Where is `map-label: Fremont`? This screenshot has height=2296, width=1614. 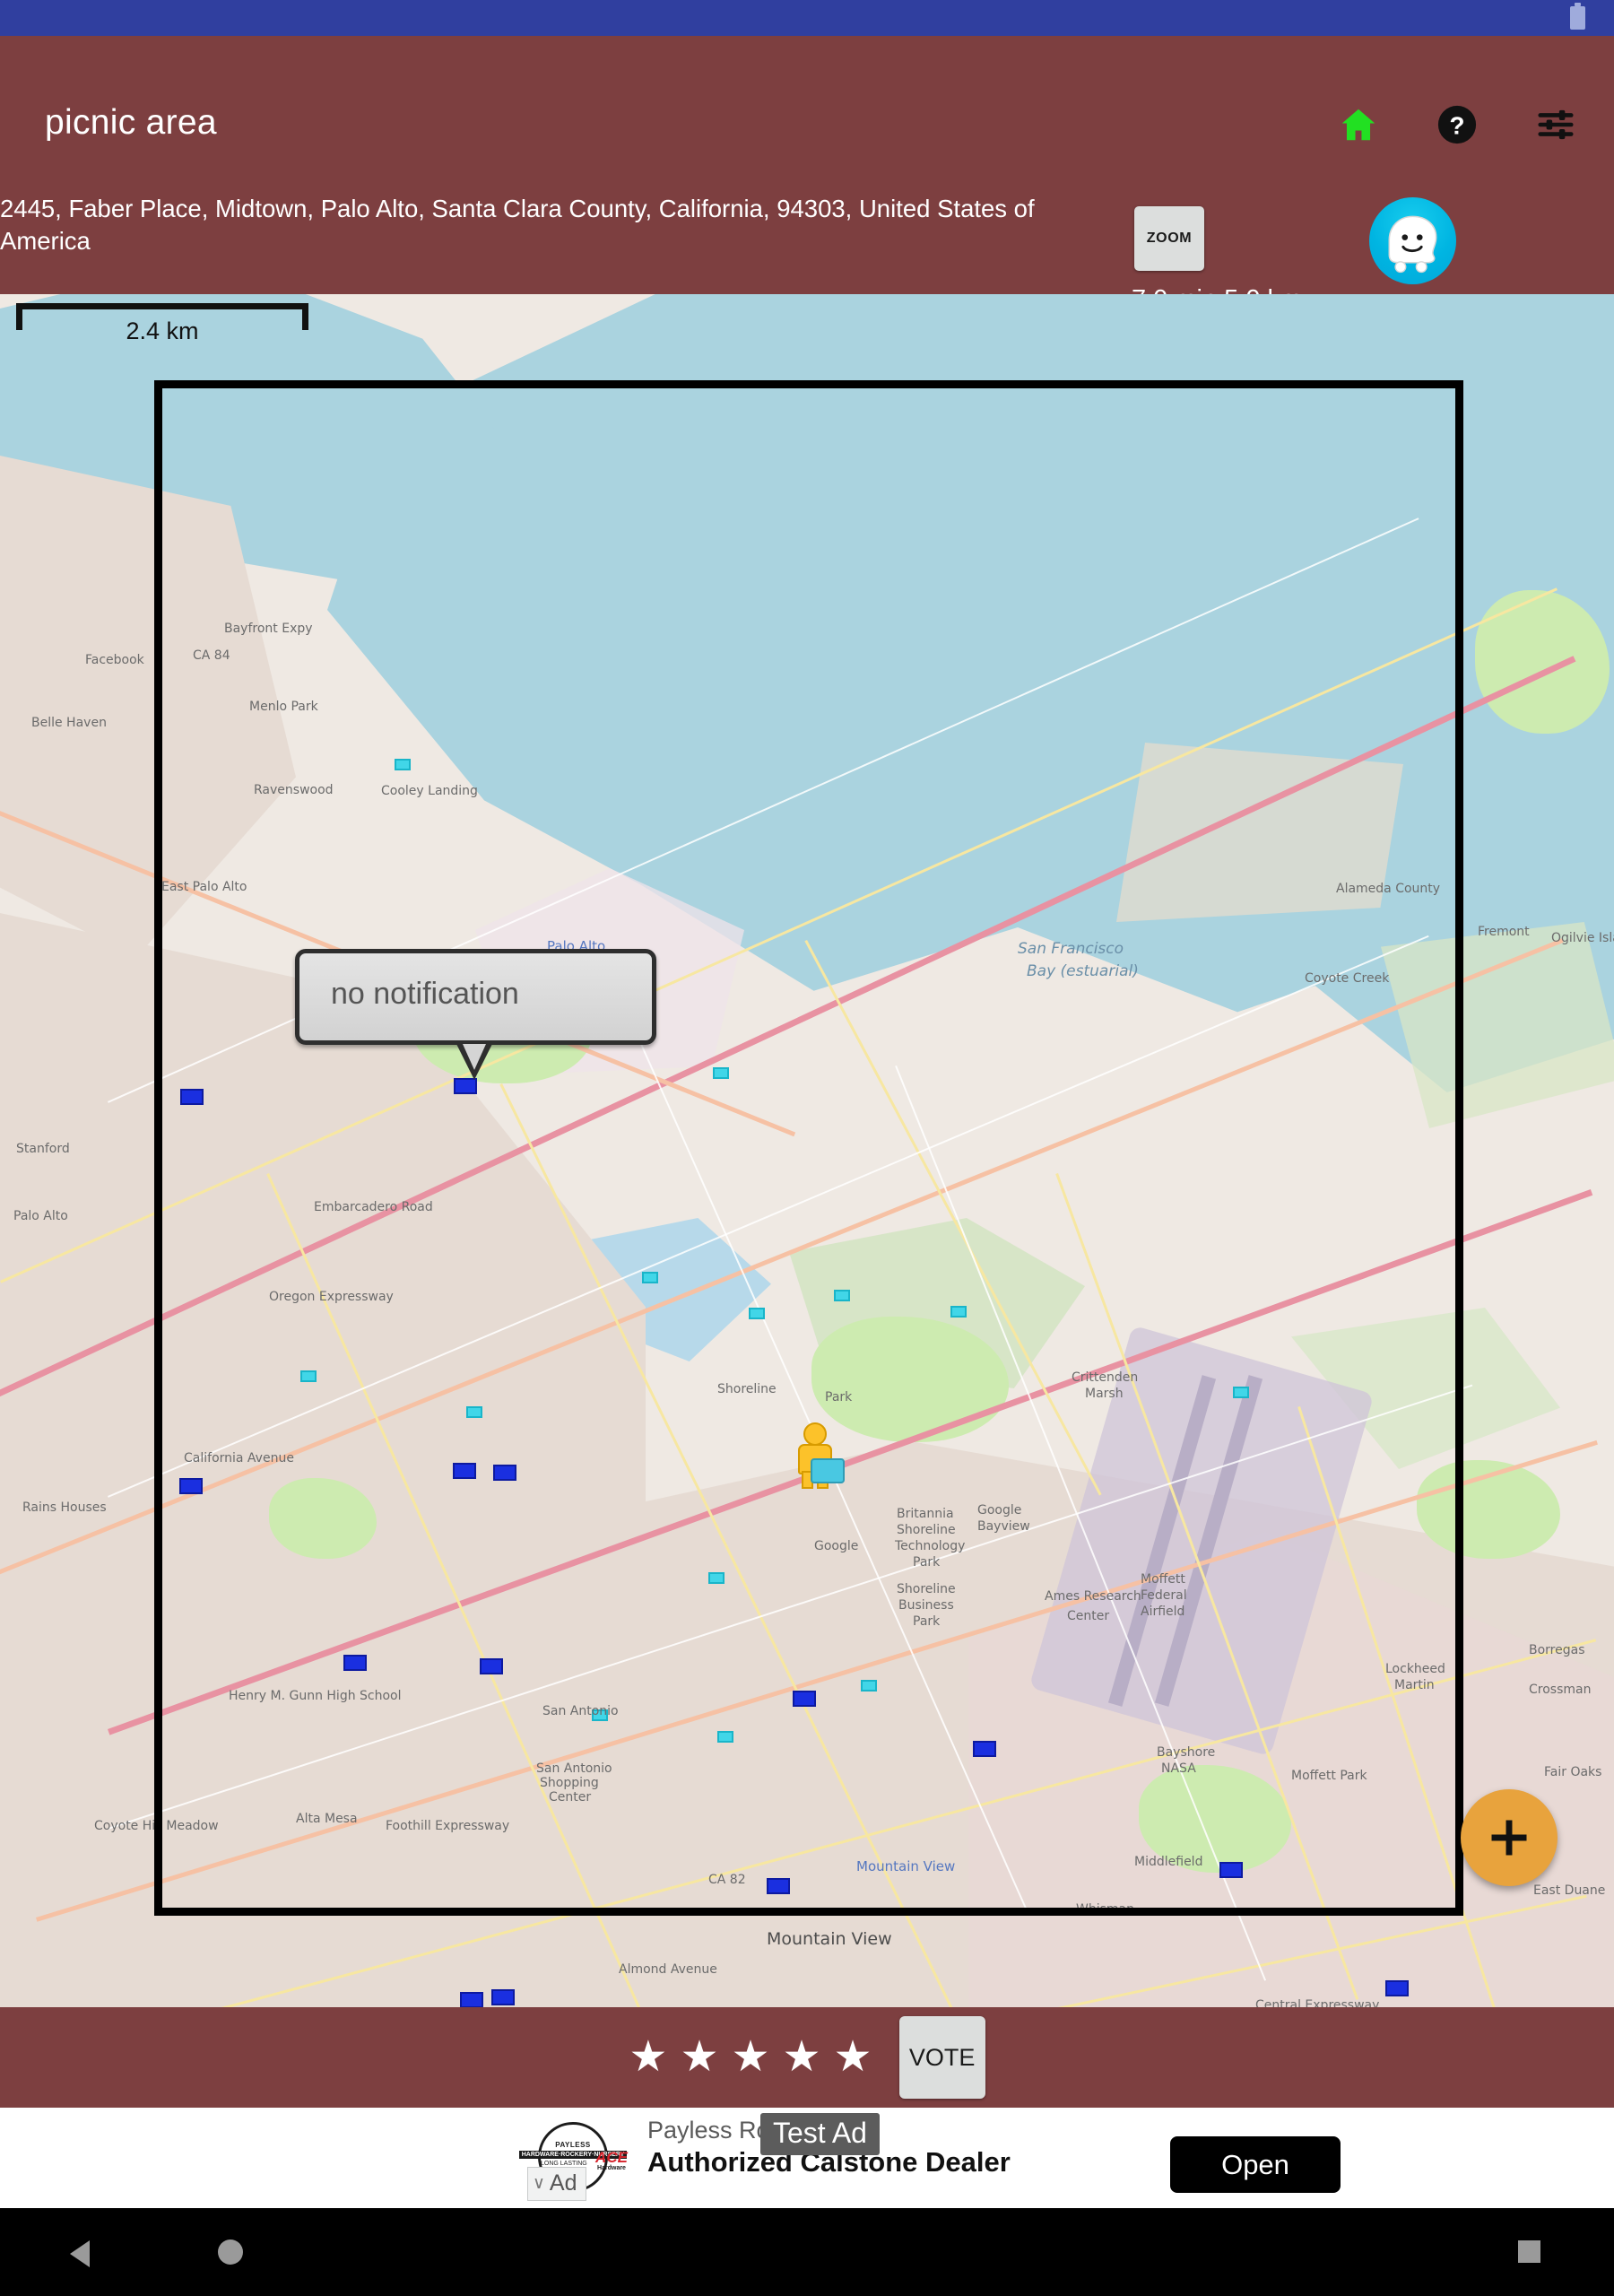
map-label: Fremont is located at coordinates (1504, 932).